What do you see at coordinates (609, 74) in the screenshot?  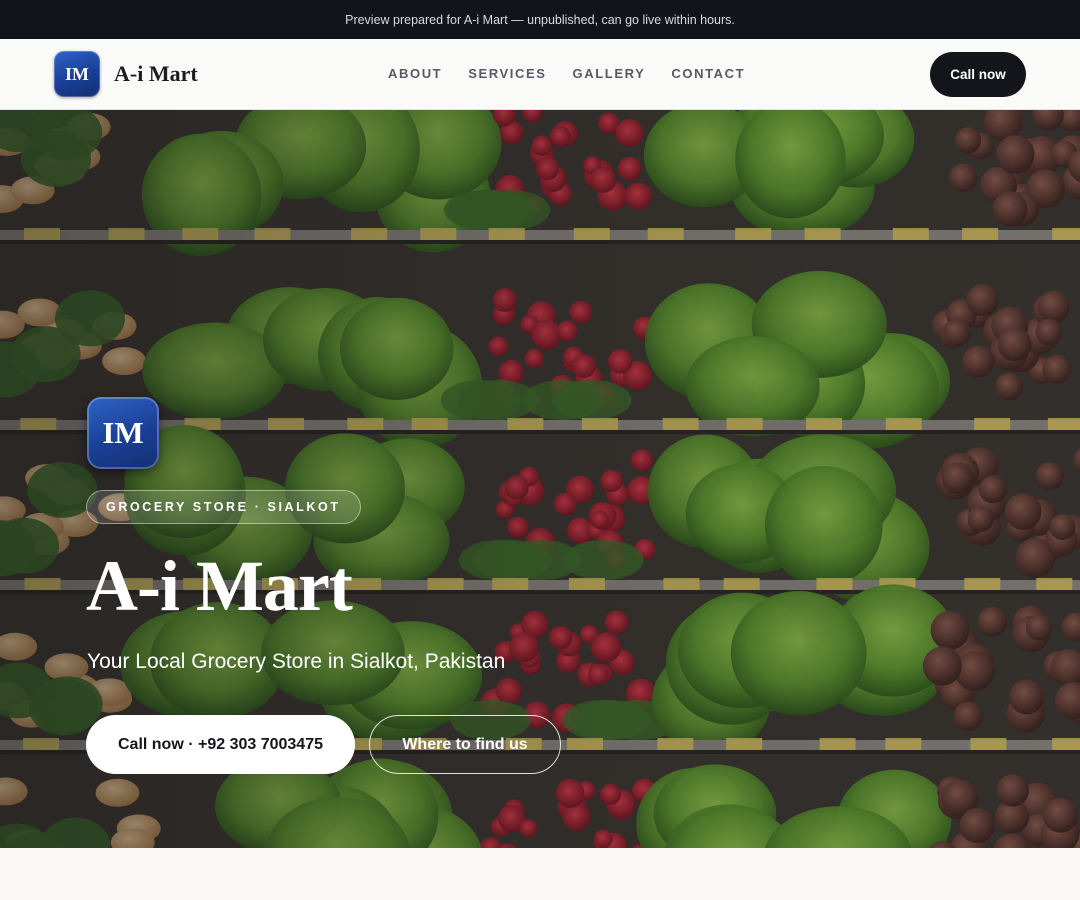 I see `nav-gallery: GALLERY` at bounding box center [609, 74].